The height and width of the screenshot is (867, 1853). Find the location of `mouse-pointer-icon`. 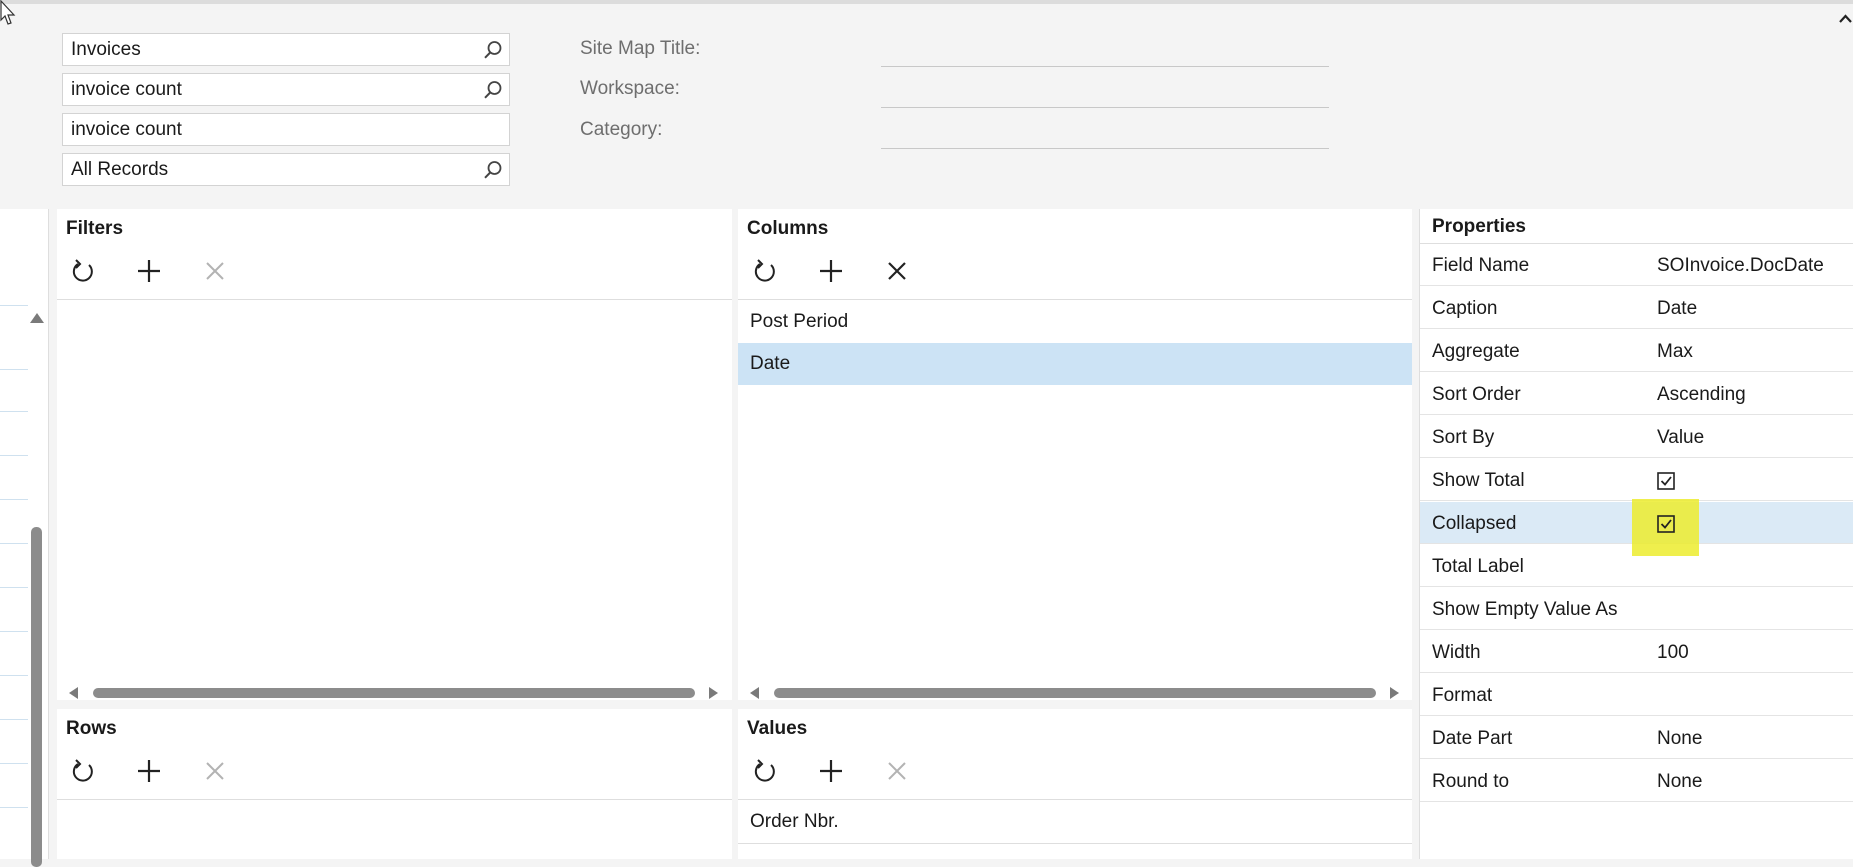

mouse-pointer-icon is located at coordinates (8, 12).